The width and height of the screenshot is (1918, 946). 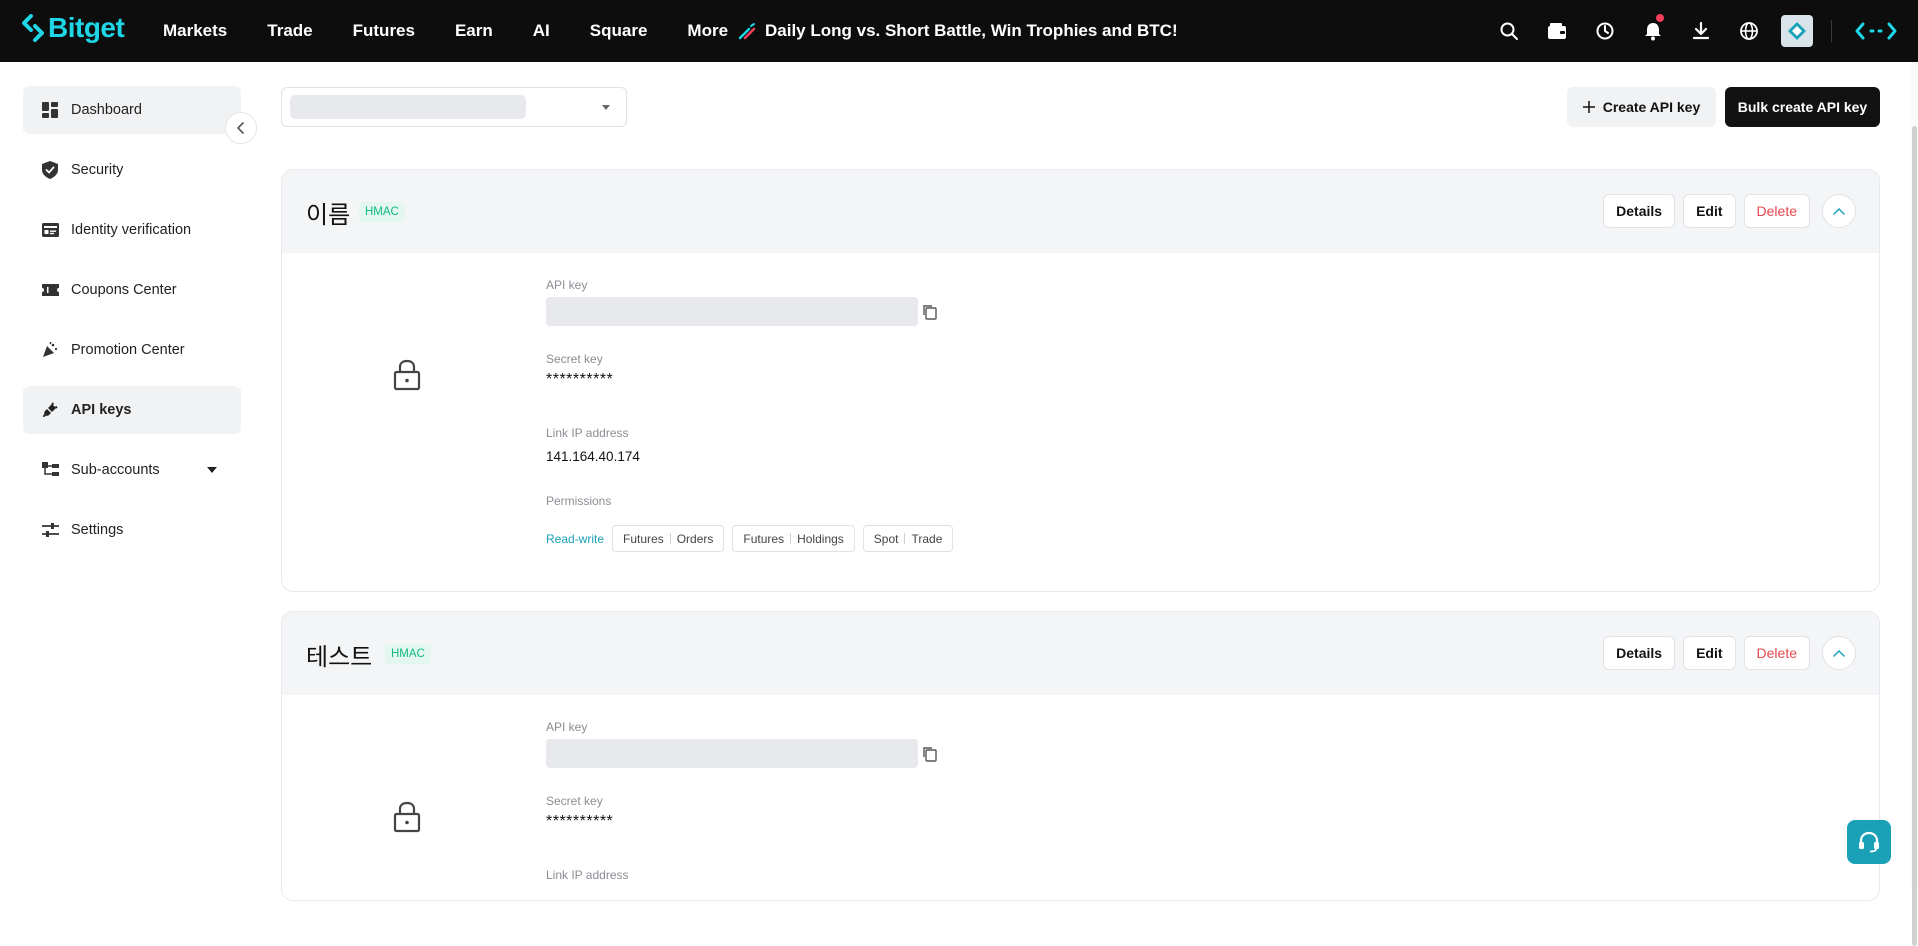 I want to click on nav-icons, so click(x=1701, y=31).